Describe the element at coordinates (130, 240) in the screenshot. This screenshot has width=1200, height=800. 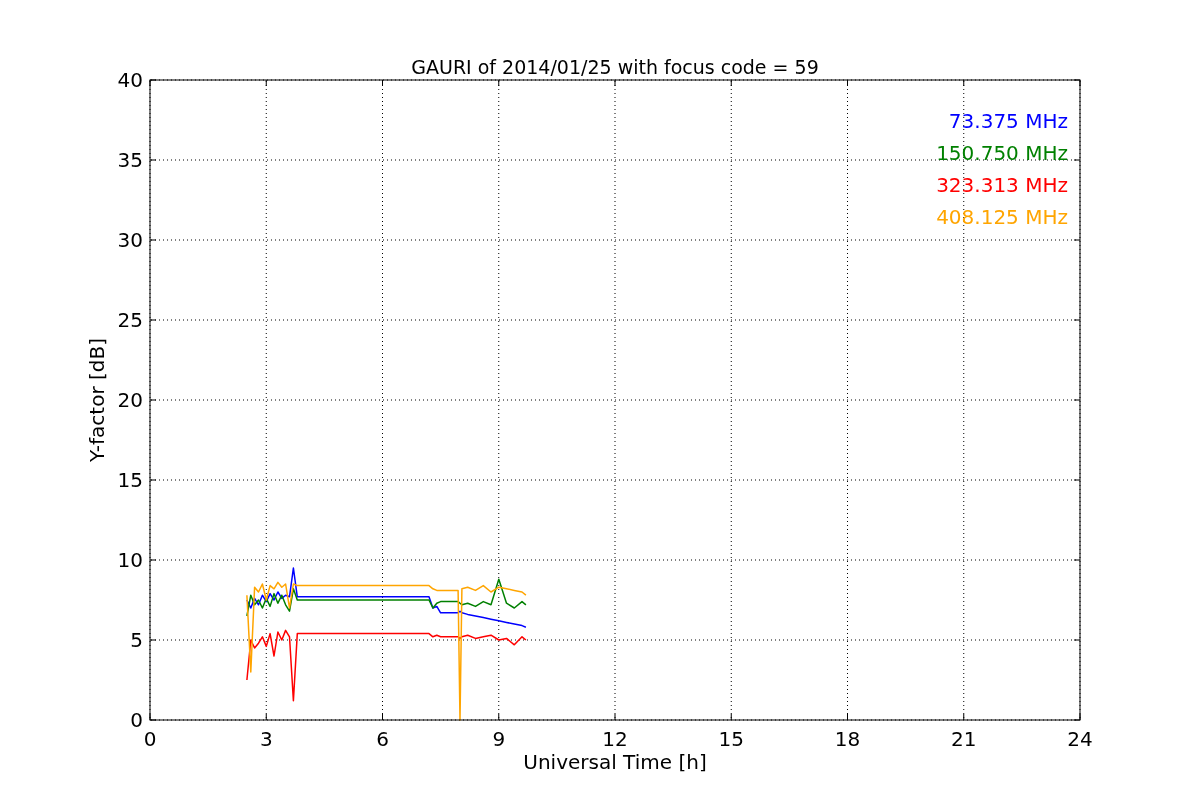
I see `tick-label: 30` at that location.